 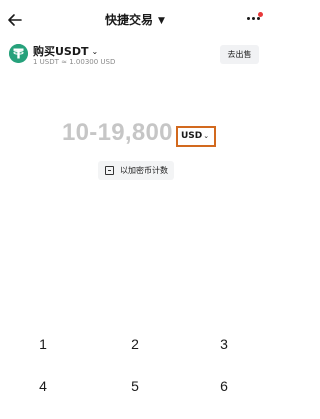 What do you see at coordinates (239, 54) in the screenshot?
I see `go-sell-button: 去出售` at bounding box center [239, 54].